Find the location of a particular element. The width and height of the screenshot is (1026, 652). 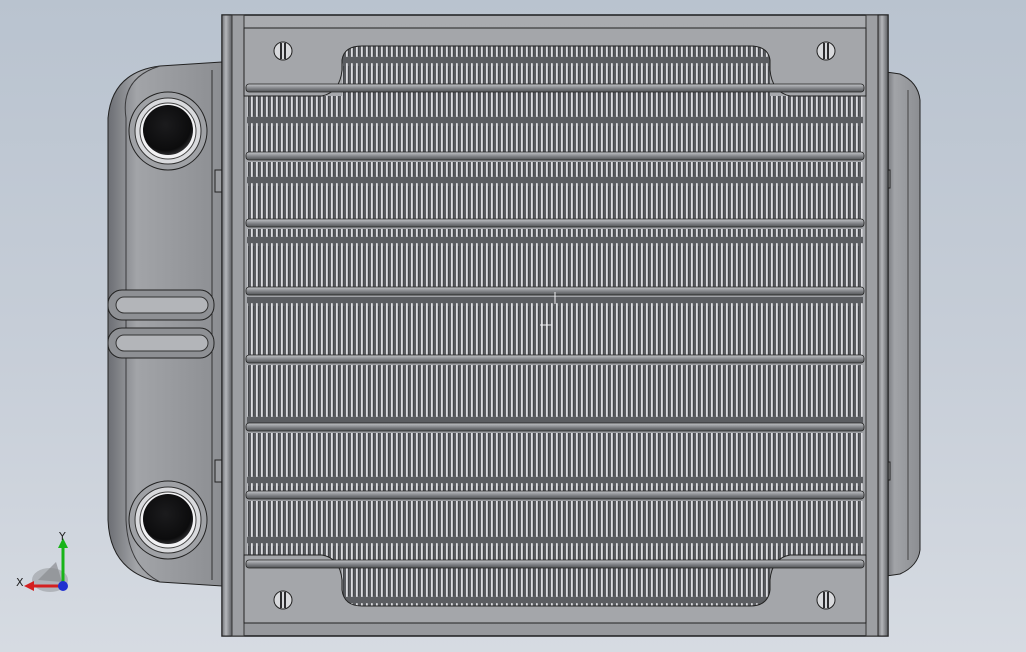

tank-channel-lower is located at coordinates (161, 343).